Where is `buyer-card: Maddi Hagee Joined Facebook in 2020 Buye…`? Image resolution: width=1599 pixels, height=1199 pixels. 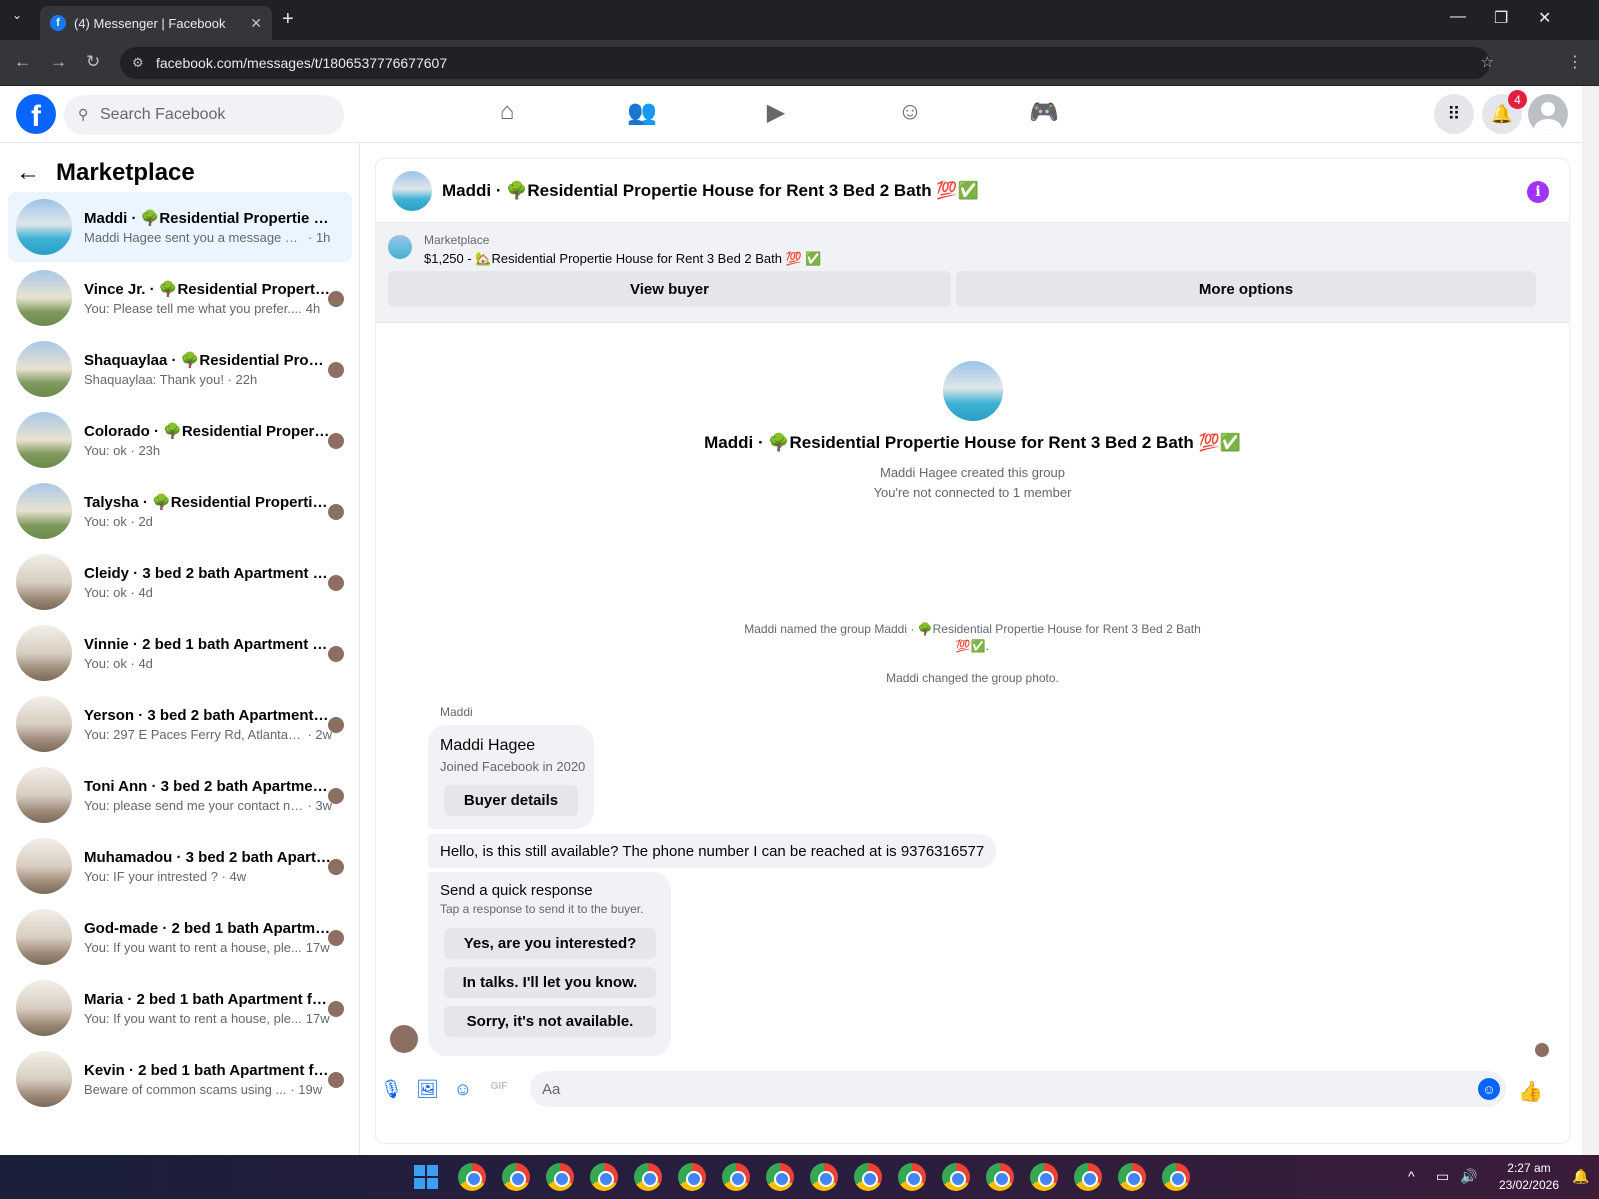 buyer-card: Maddi Hagee Joined Facebook in 2020 Buye… is located at coordinates (511, 777).